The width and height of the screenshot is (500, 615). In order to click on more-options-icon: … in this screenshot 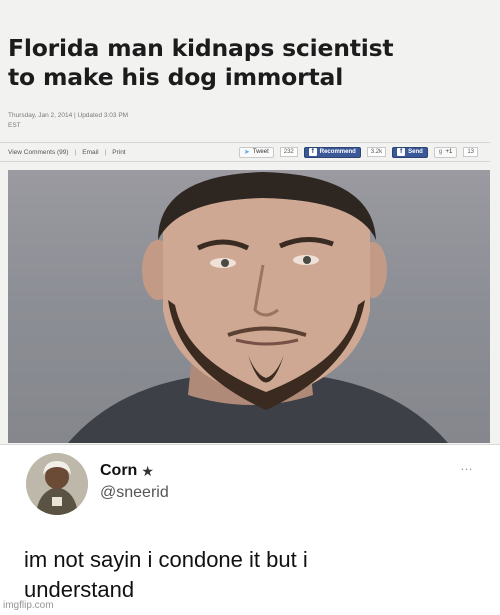, I will do `click(467, 465)`.